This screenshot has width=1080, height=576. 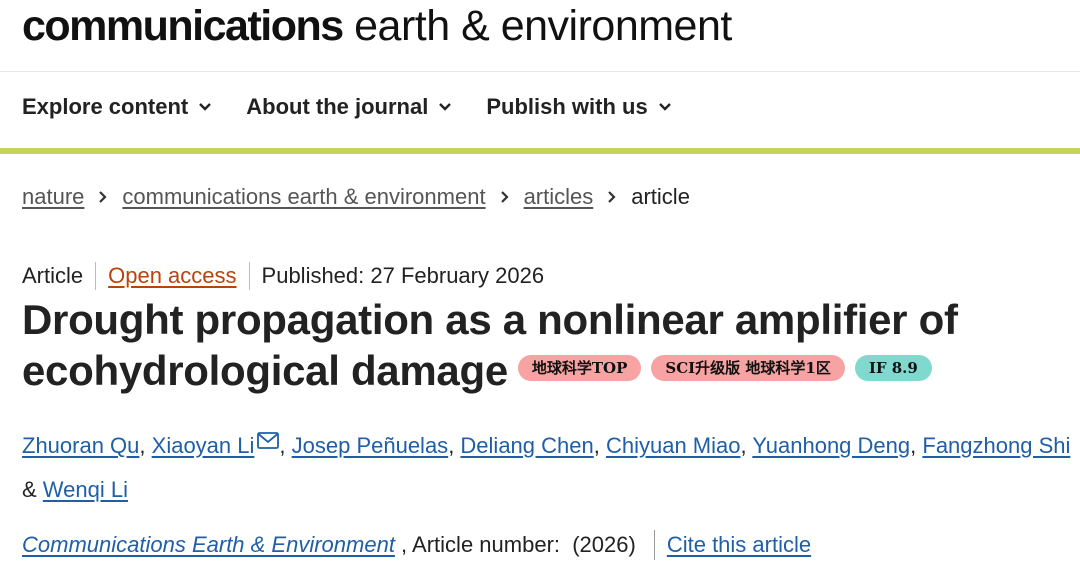 I want to click on brand-name-bold: communications, so click(x=183, y=26).